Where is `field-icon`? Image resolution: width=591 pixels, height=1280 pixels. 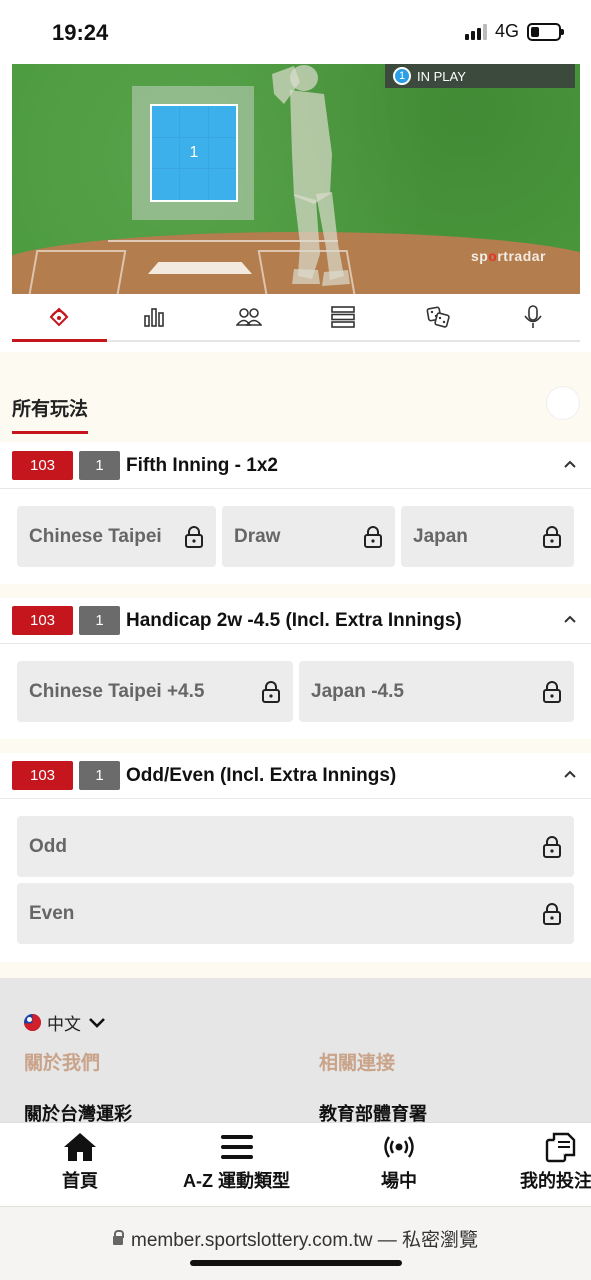
field-icon is located at coordinates (59, 317).